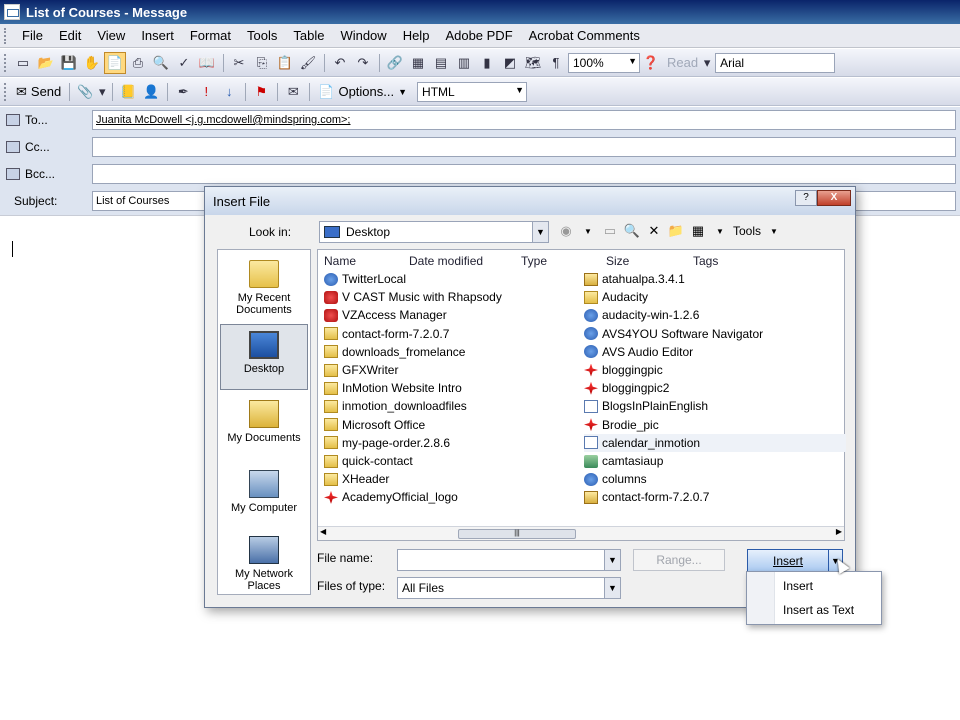 This screenshot has width=960, height=720. Describe the element at coordinates (705, 261) in the screenshot. I see `column-header-tags: Tags` at that location.